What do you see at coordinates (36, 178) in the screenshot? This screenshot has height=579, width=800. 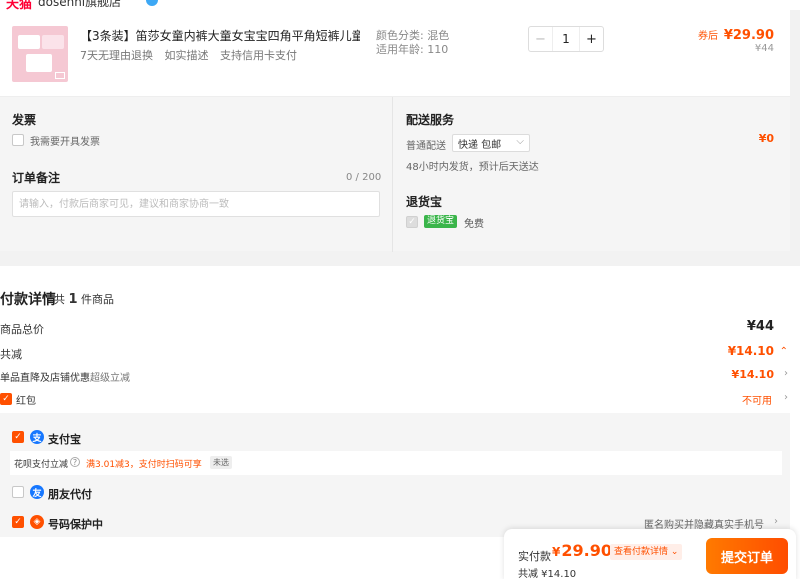 I see `remark-title: 订单备注` at bounding box center [36, 178].